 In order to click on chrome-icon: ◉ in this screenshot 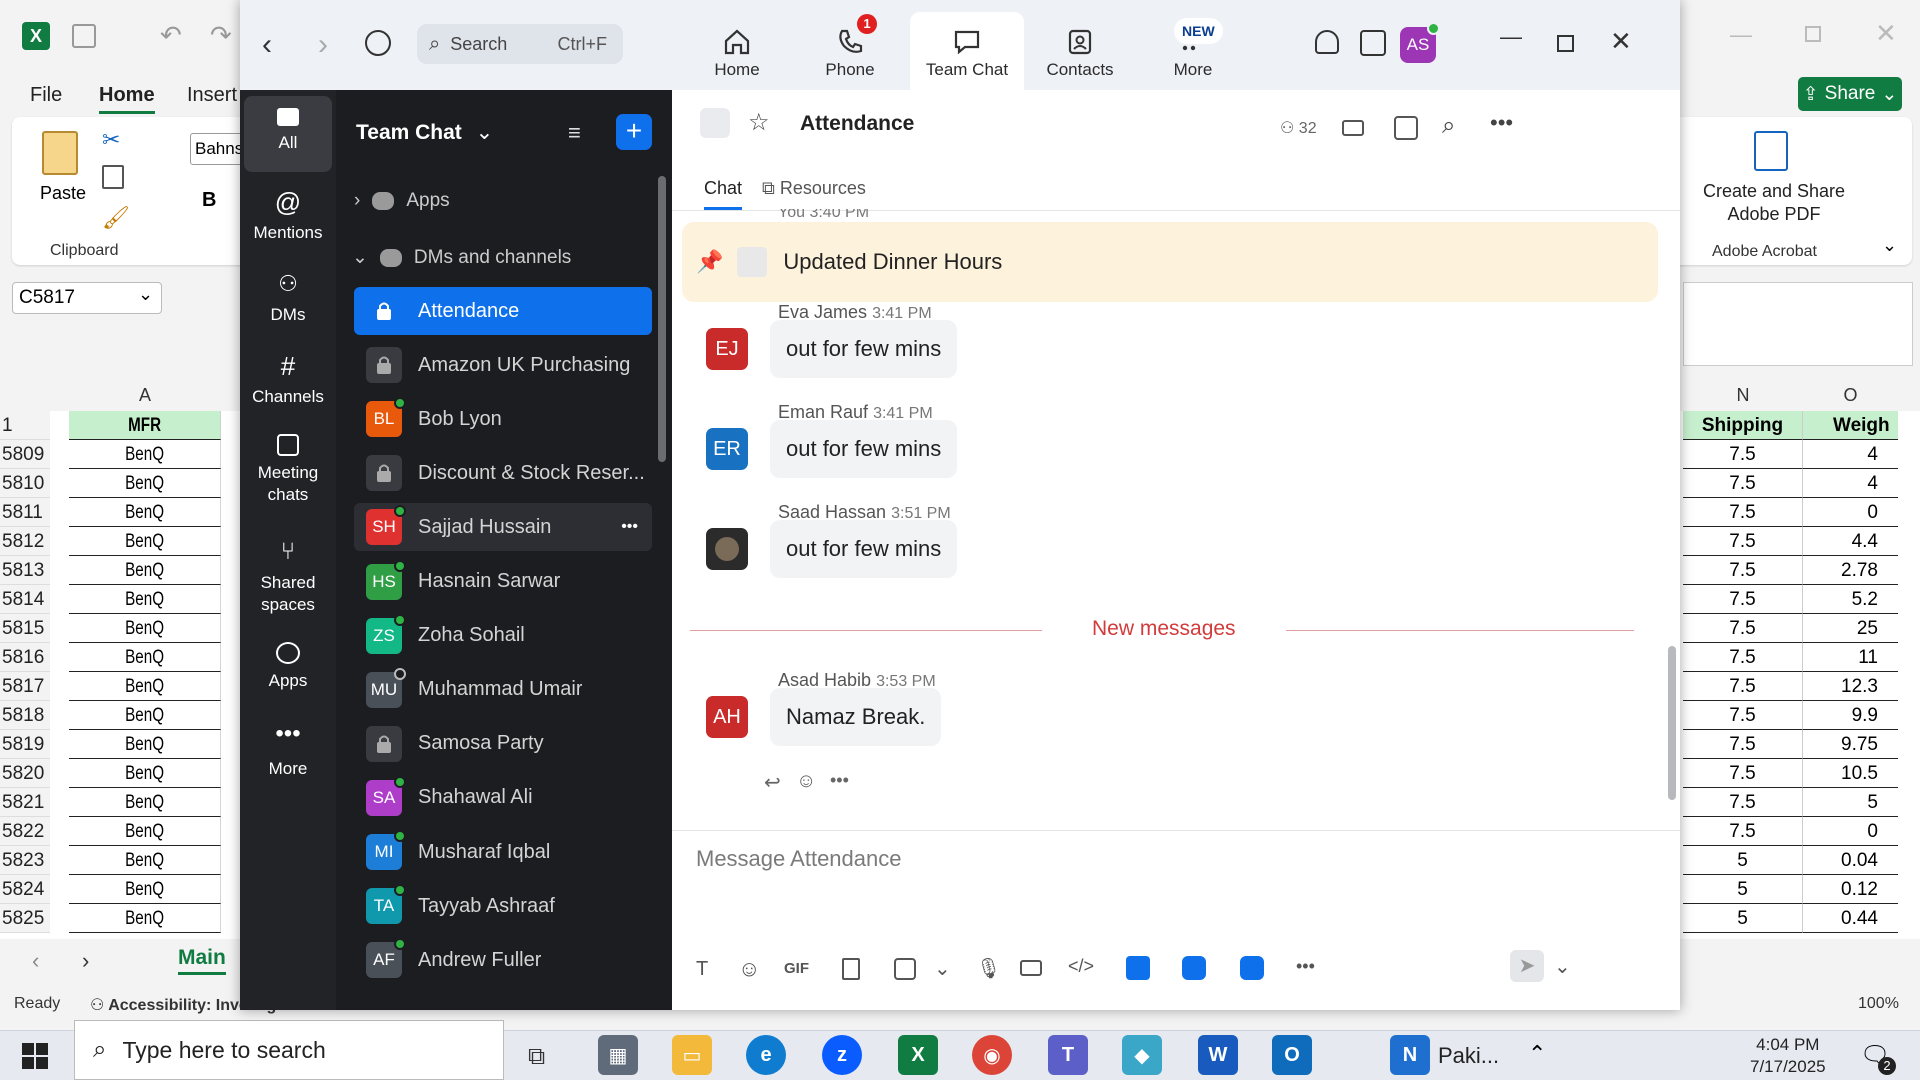, I will do `click(992, 1055)`.